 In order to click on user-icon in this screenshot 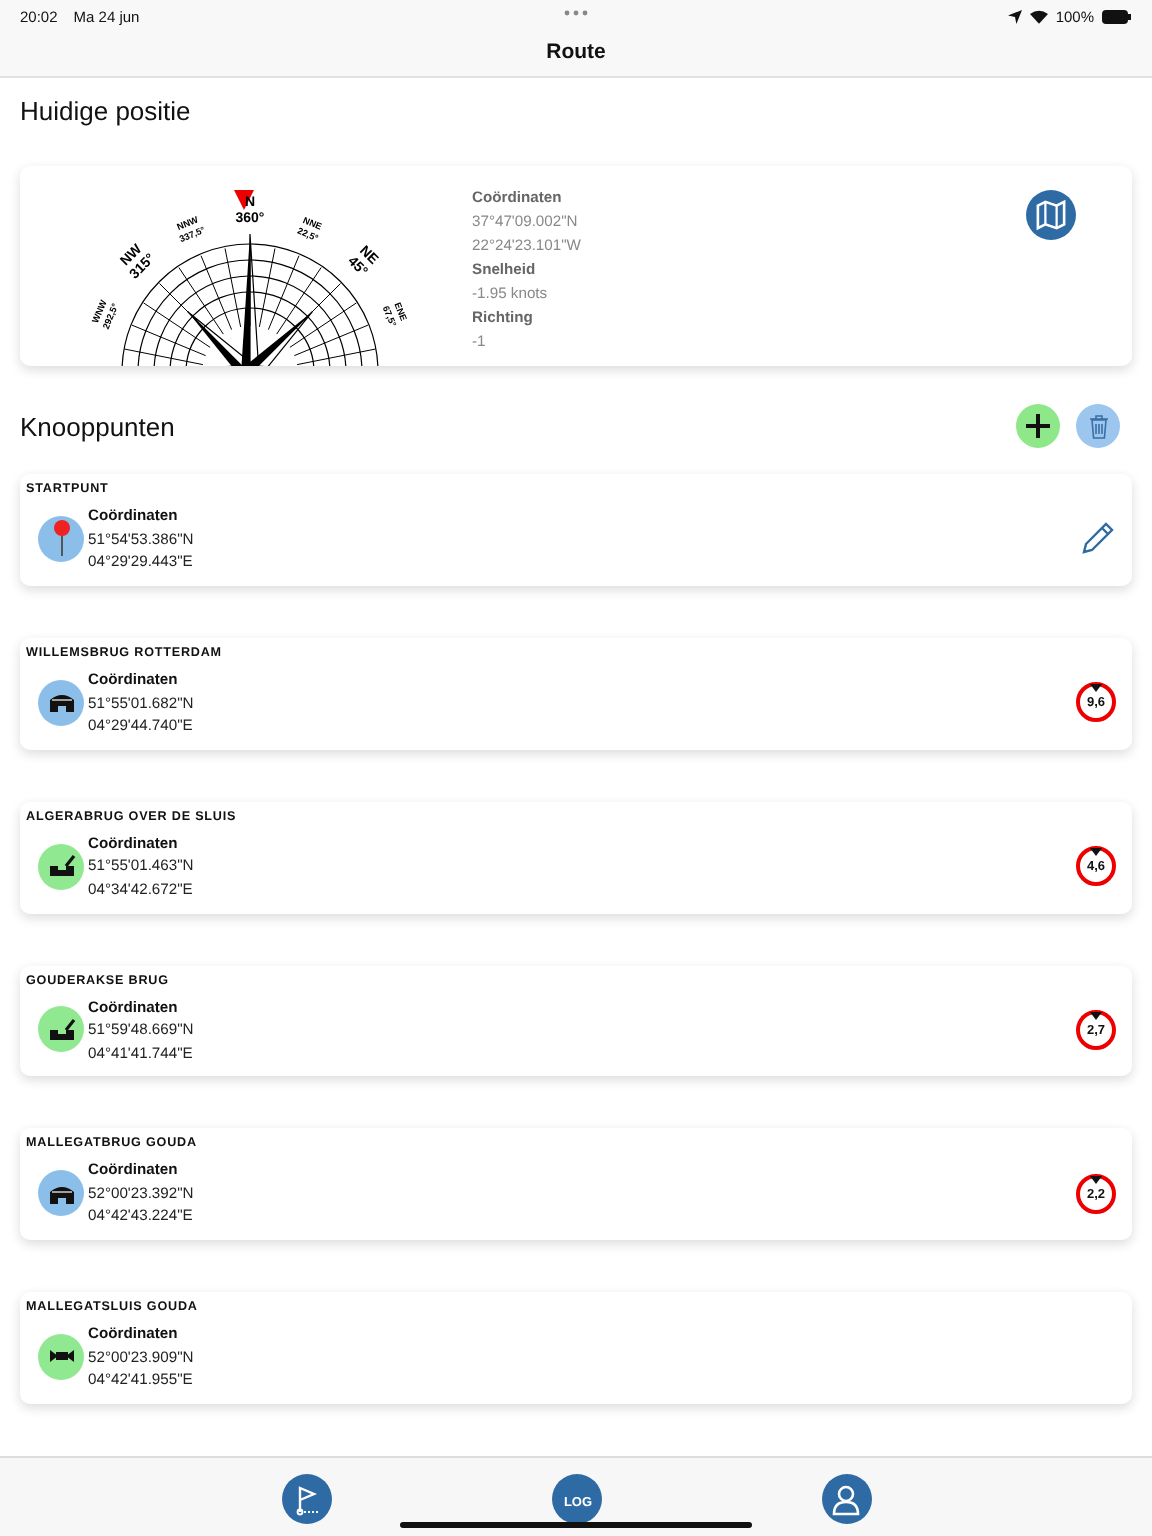, I will do `click(846, 1499)`.